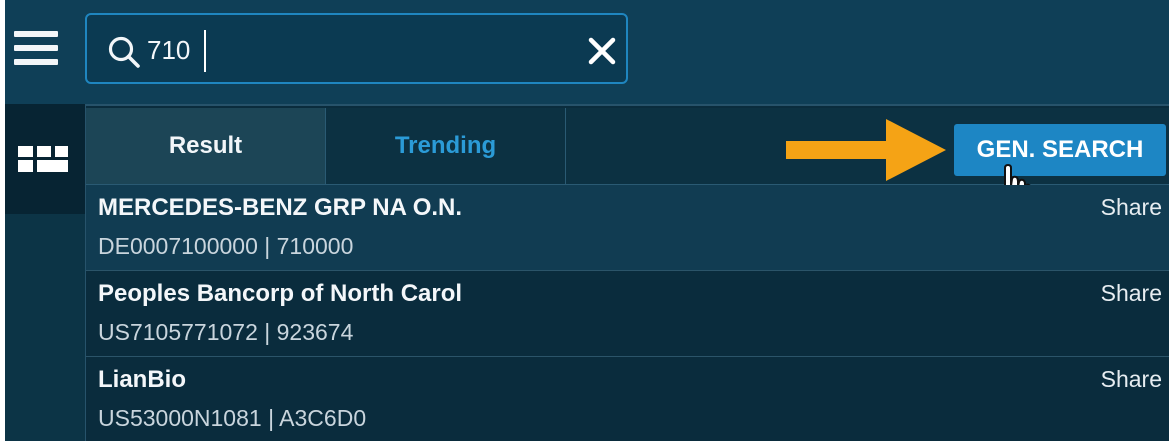  Describe the element at coordinates (206, 146) in the screenshot. I see `tab-result: Result` at that location.